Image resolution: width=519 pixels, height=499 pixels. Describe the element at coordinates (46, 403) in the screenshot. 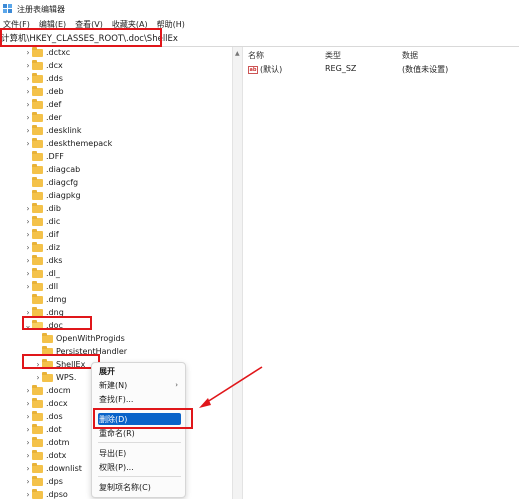

I see `tree-item: › .docx` at that location.